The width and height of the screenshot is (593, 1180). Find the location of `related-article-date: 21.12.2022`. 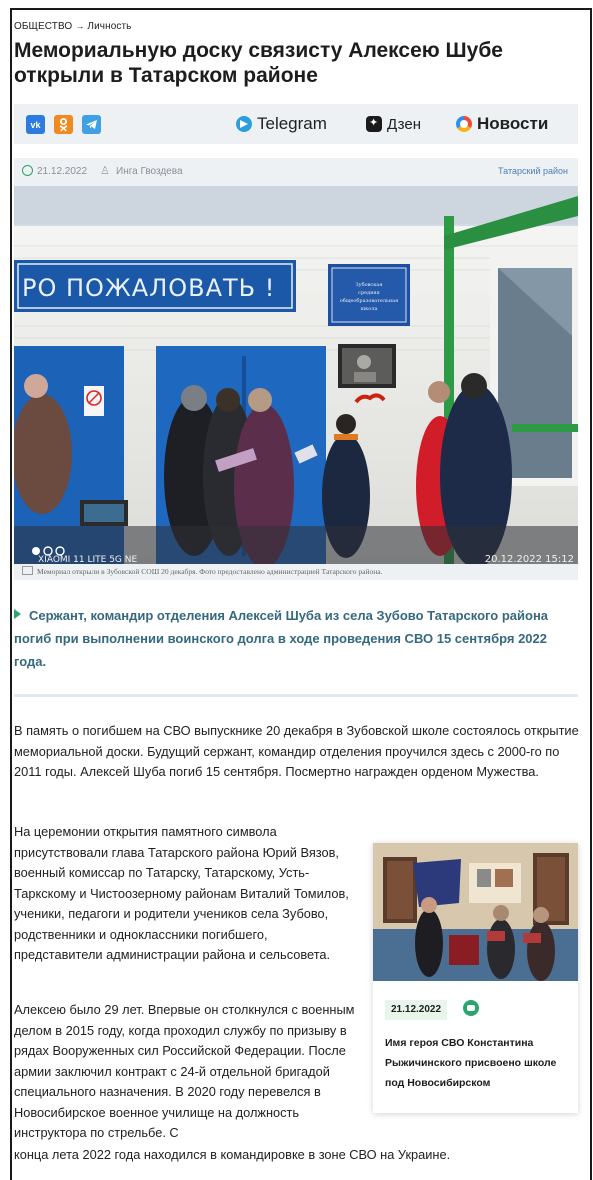

related-article-date: 21.12.2022 is located at coordinates (416, 1010).